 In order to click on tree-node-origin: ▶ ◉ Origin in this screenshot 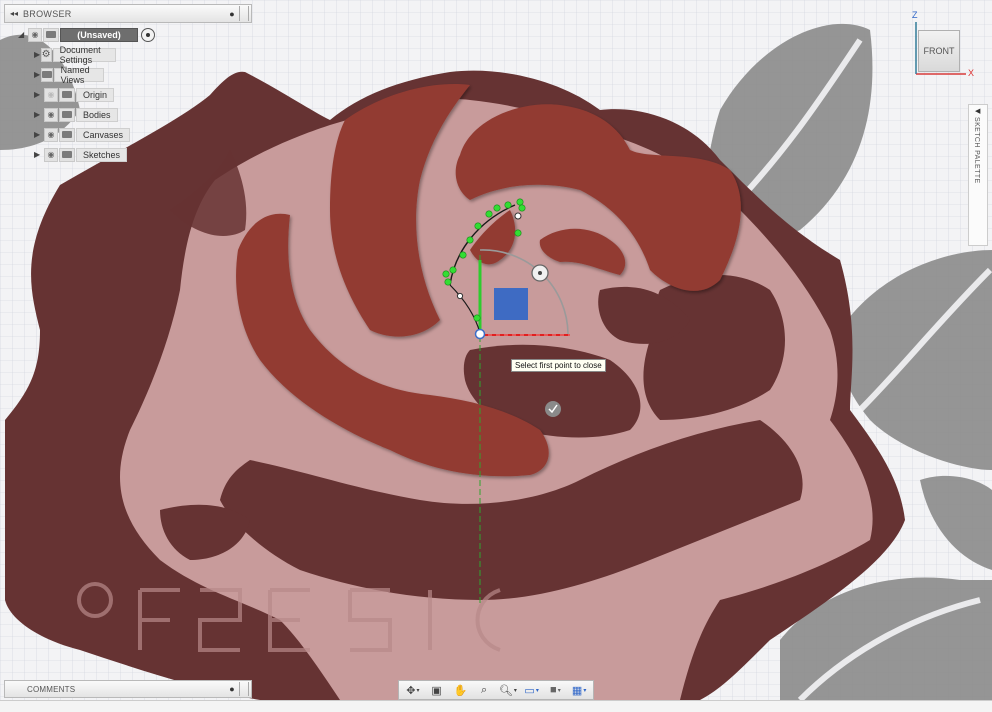, I will do `click(74, 94)`.